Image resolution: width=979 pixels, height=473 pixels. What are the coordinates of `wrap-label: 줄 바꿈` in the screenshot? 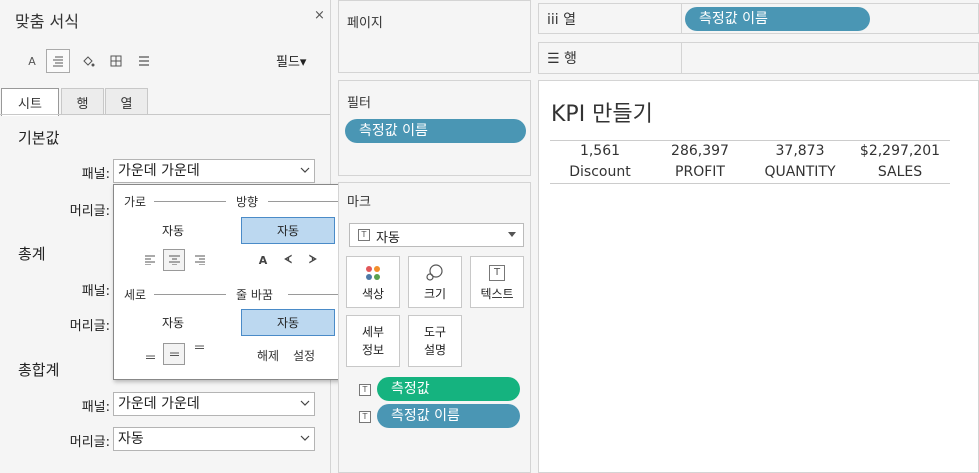 It's located at (254, 295).